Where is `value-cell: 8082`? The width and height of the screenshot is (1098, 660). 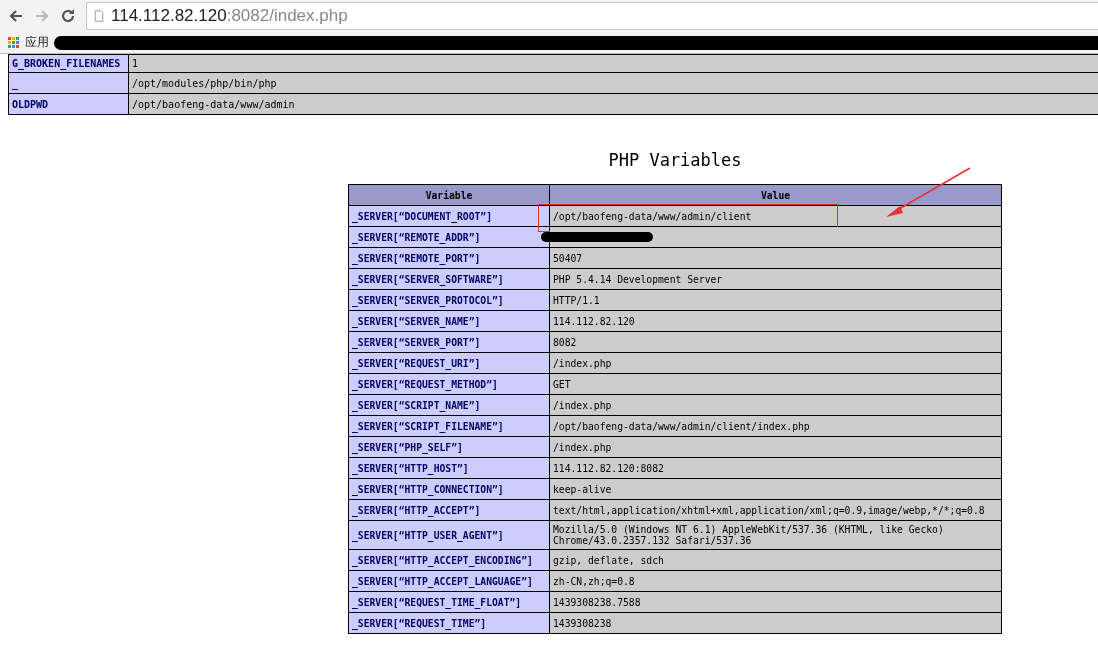
value-cell: 8082 is located at coordinates (775, 342).